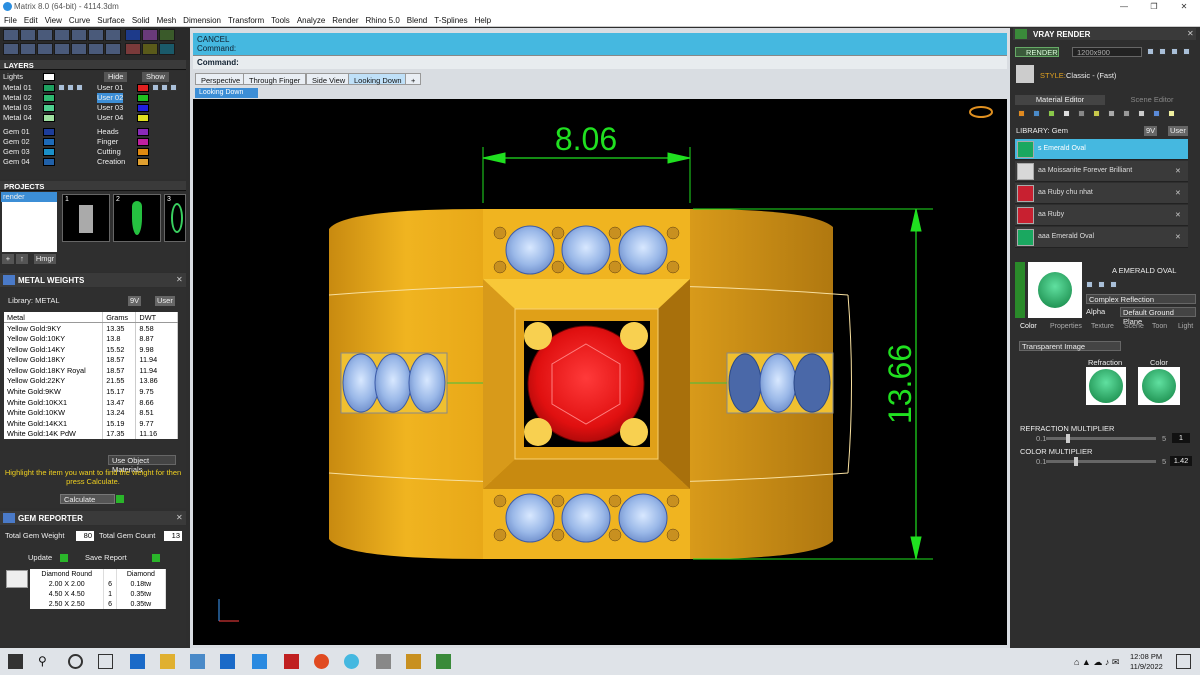 This screenshot has width=1200, height=675. What do you see at coordinates (416, 19) in the screenshot?
I see `menu-blend: Blend` at bounding box center [416, 19].